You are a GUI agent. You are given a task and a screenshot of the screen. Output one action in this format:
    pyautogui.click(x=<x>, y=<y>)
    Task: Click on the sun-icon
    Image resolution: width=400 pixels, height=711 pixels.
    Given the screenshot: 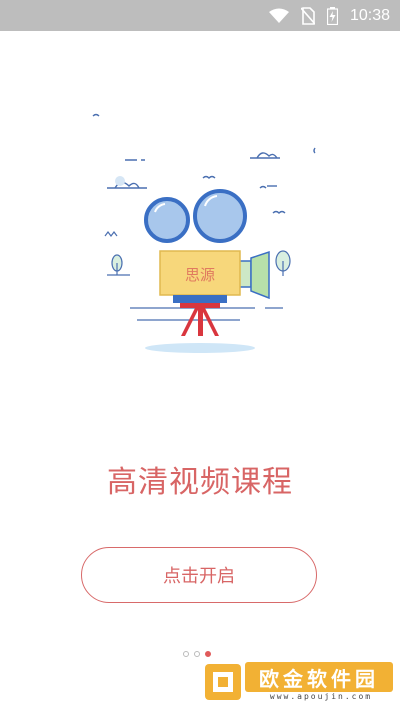 What is the action you would take?
    pyautogui.click(x=120, y=181)
    